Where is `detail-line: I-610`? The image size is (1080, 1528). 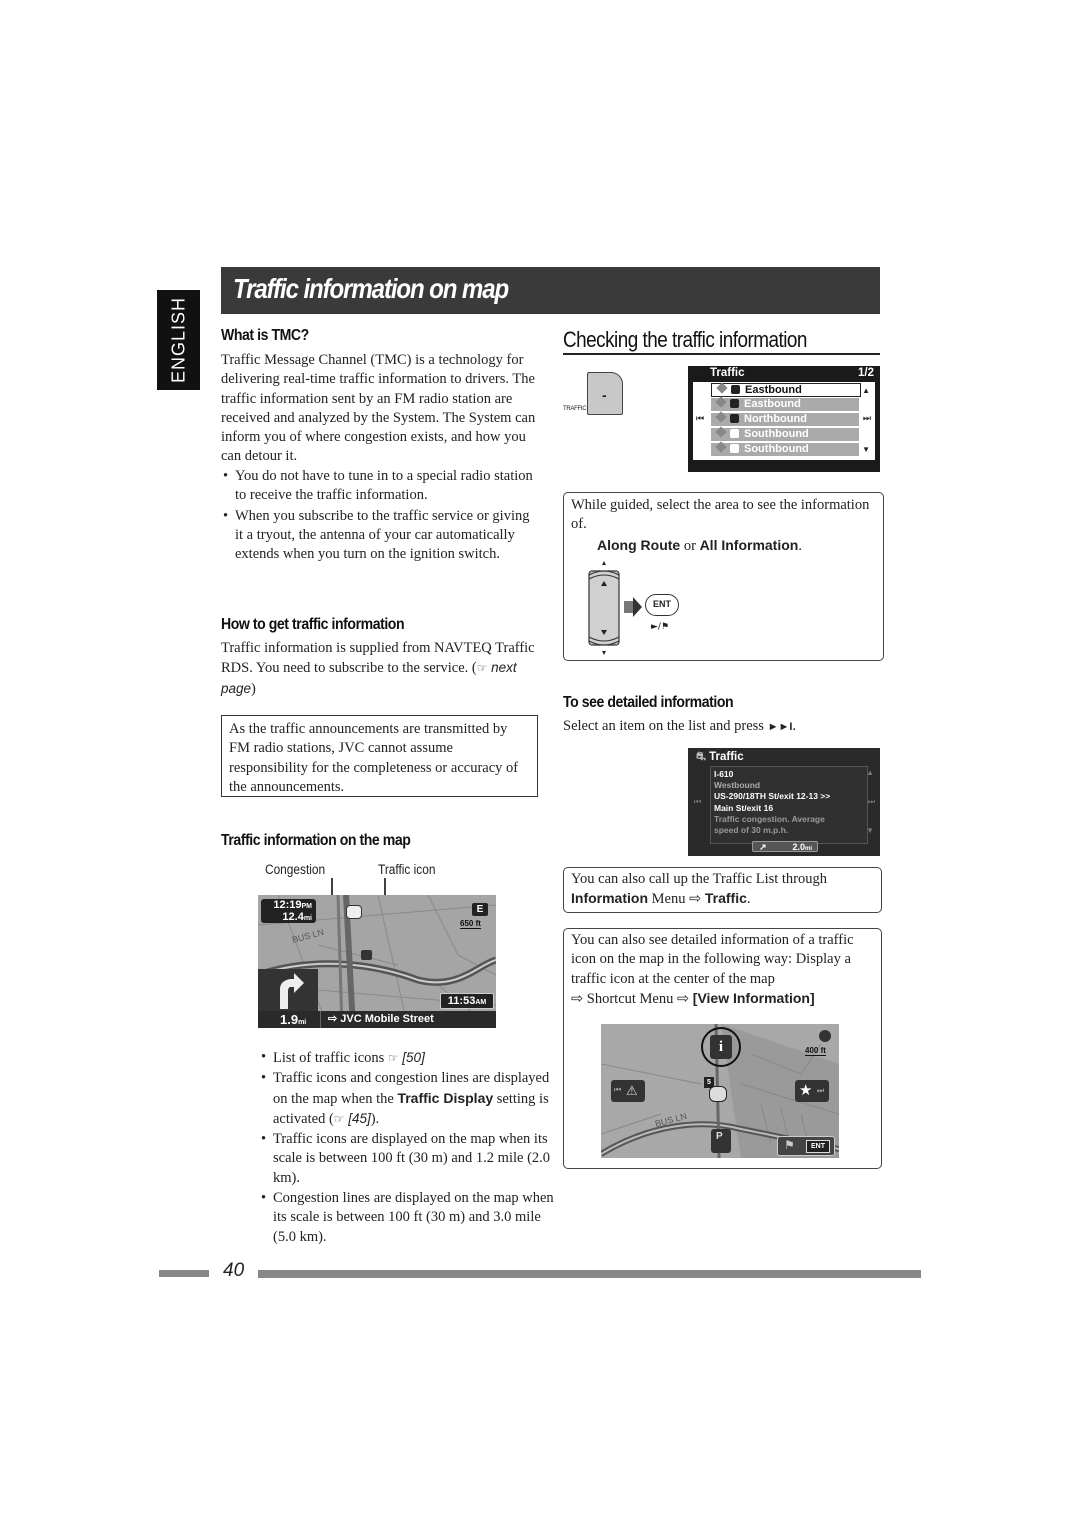 detail-line: I-610 is located at coordinates (724, 774).